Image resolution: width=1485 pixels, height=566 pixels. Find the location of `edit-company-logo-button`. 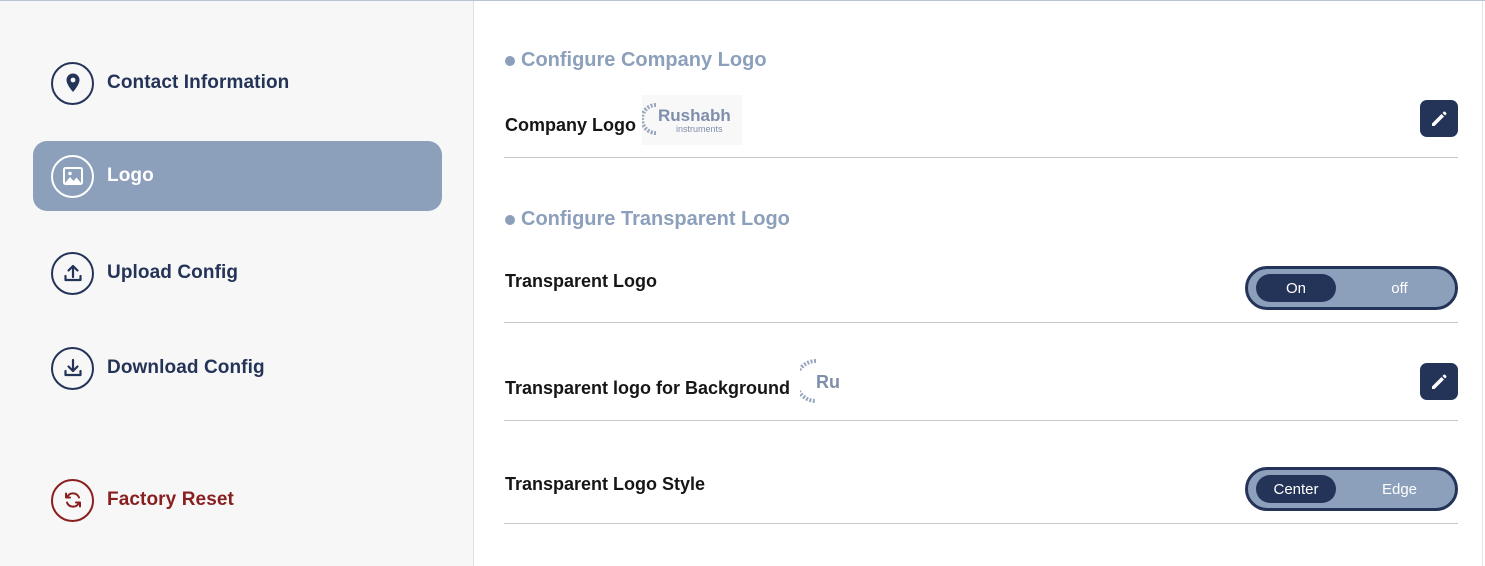

edit-company-logo-button is located at coordinates (1439, 118).